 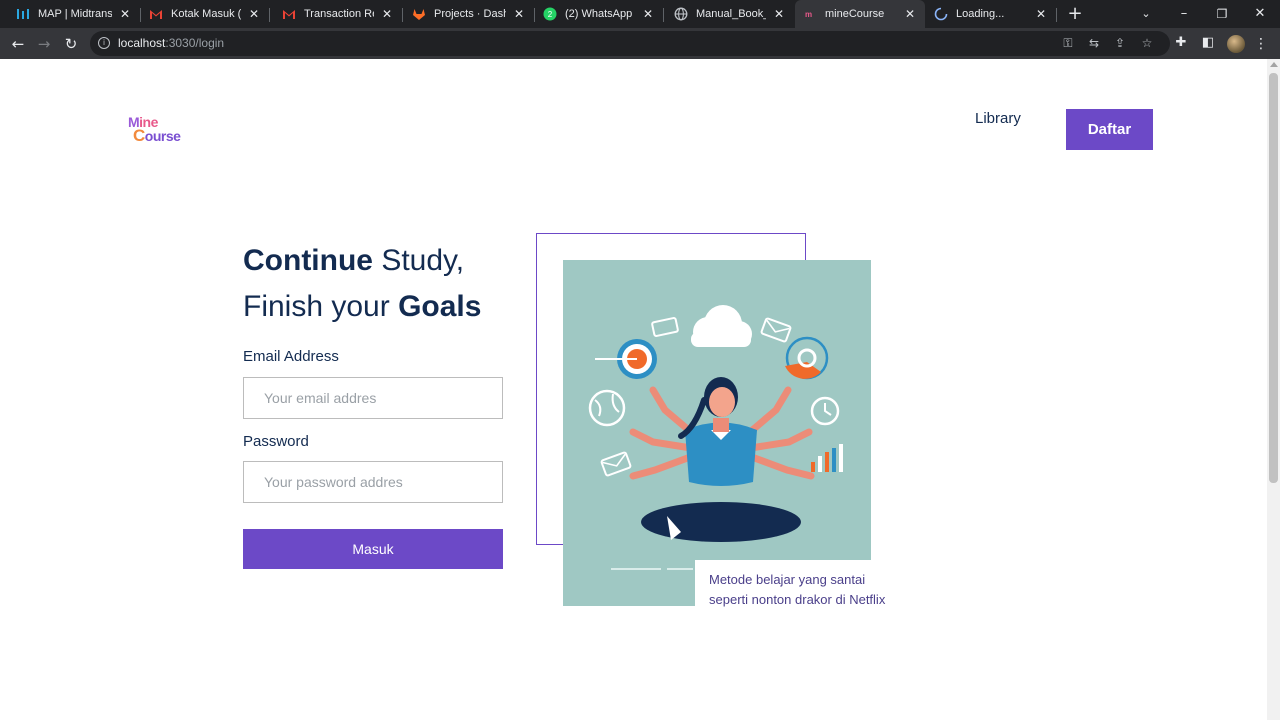 What do you see at coordinates (1109, 129) in the screenshot?
I see `daftar-button: Daftar` at bounding box center [1109, 129].